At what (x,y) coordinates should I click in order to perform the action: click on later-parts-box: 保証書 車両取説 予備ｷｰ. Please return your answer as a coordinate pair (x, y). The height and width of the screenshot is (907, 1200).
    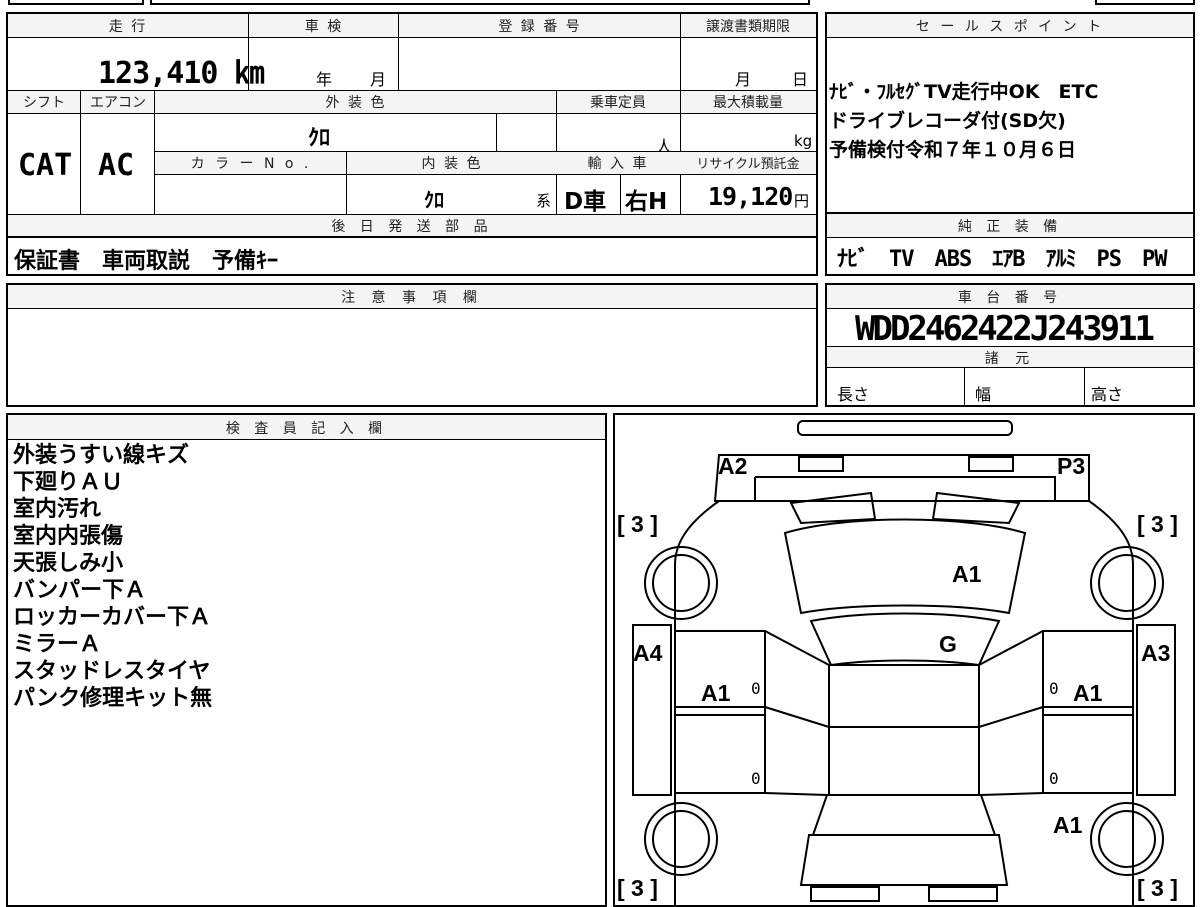
    Looking at the image, I should click on (412, 256).